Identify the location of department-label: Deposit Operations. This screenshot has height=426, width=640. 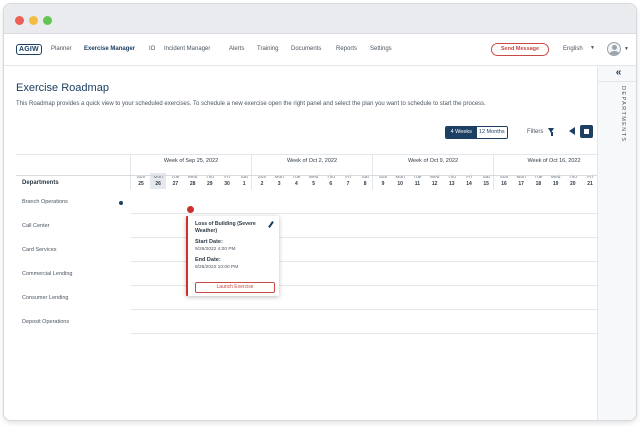
(46, 322).